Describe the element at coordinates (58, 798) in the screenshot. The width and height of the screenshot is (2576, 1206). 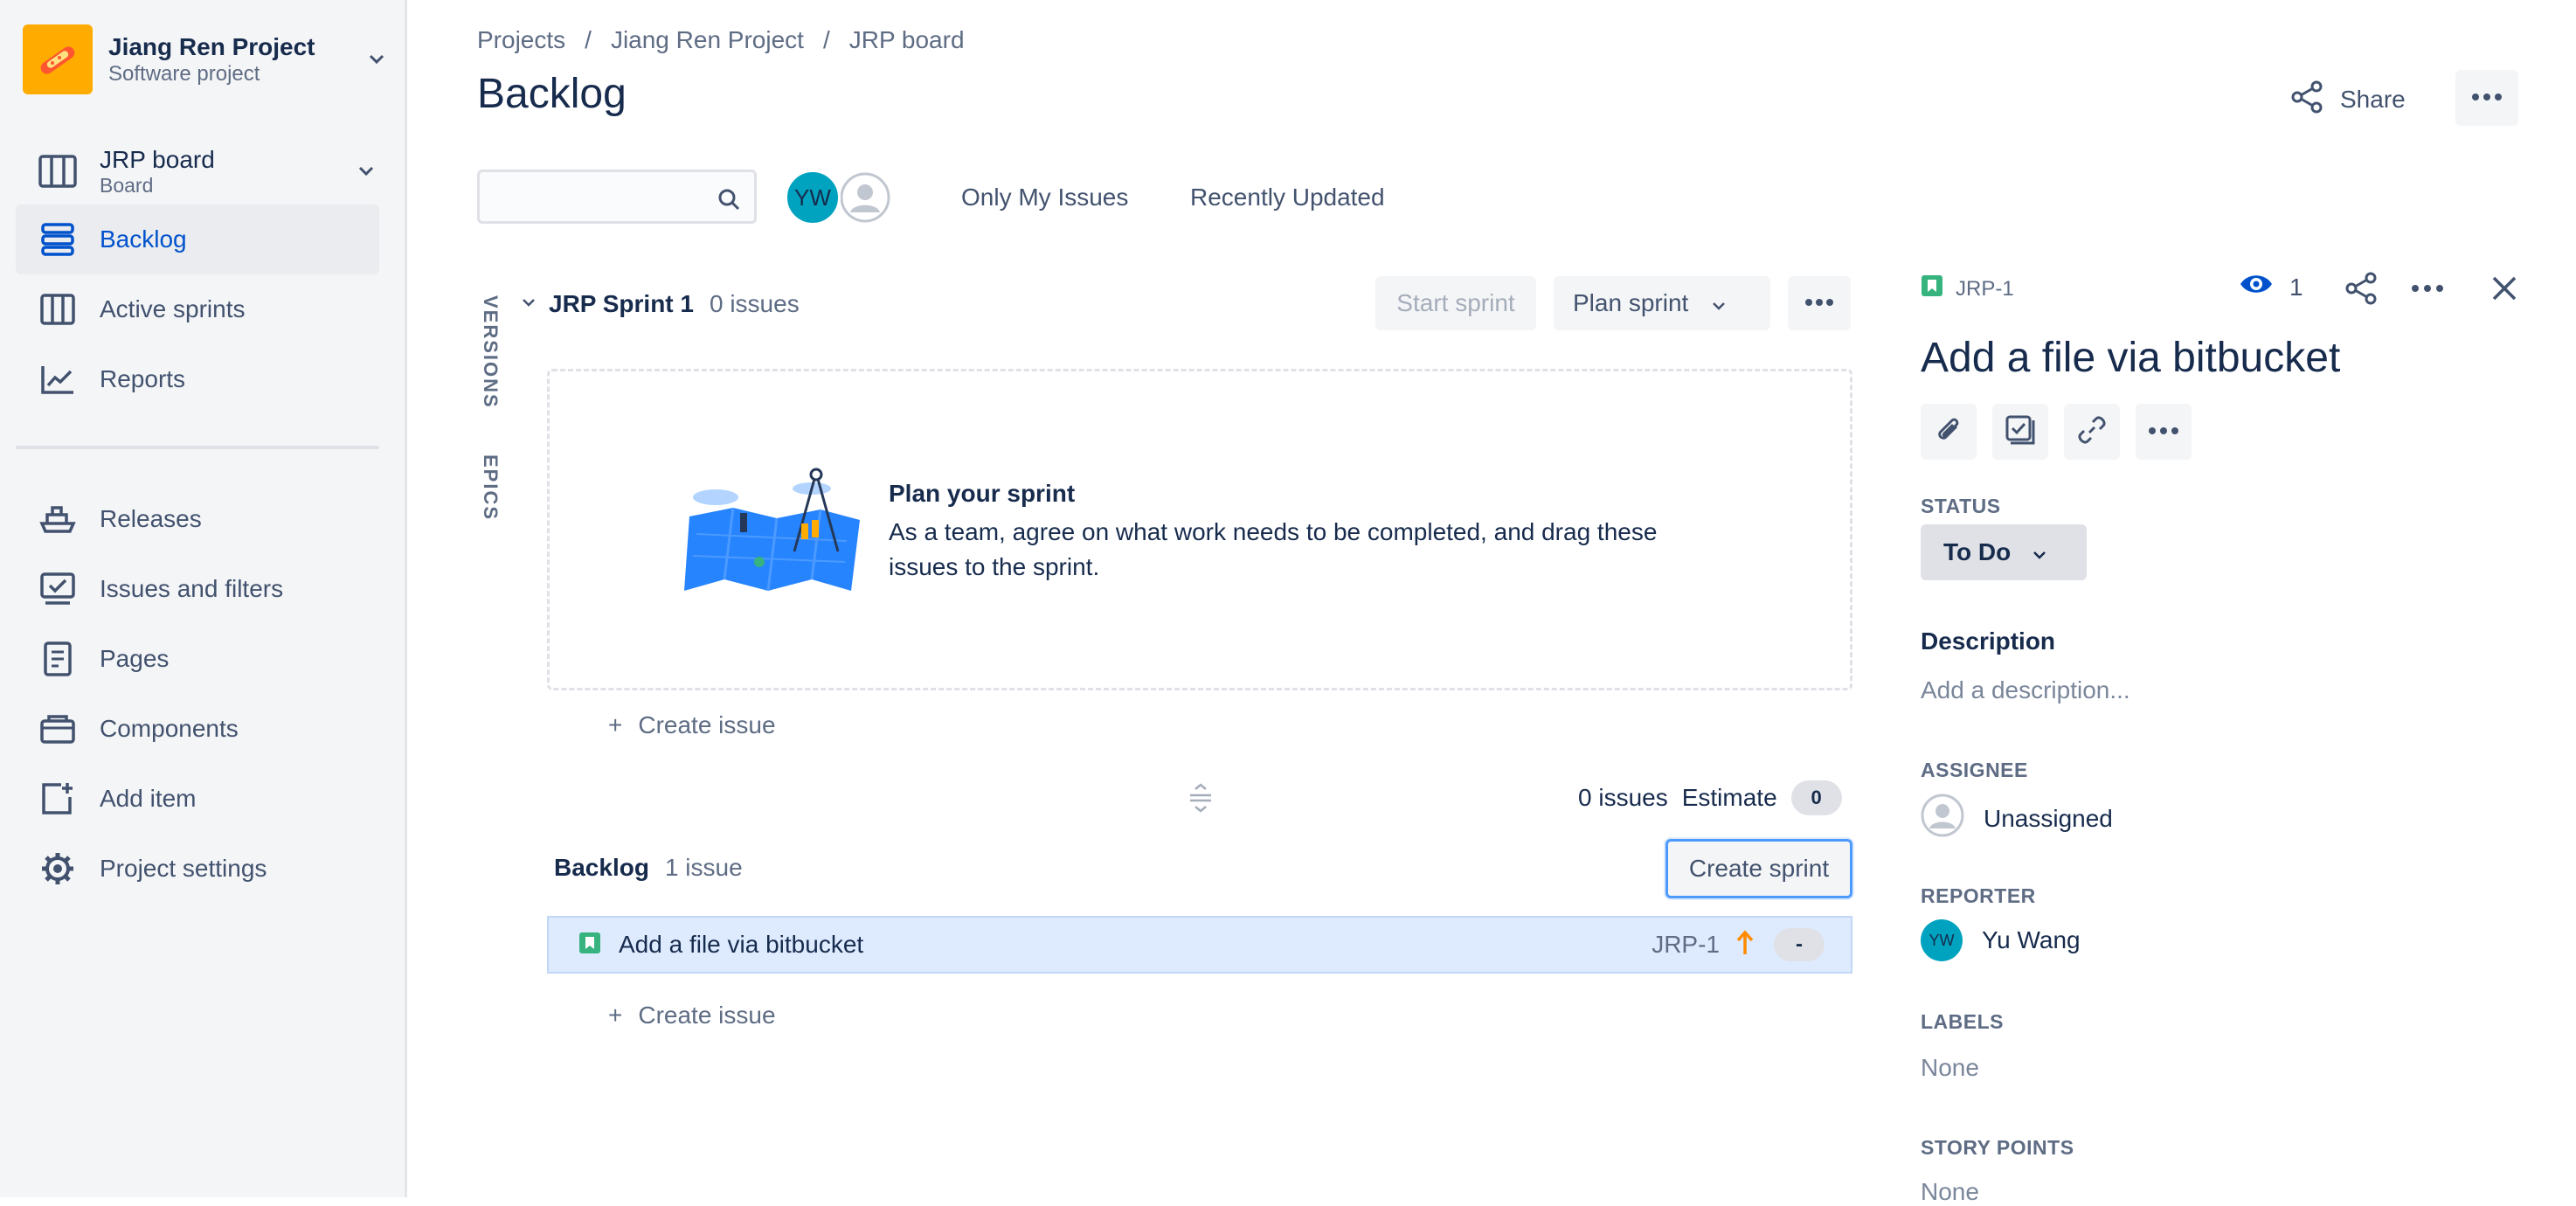
I see `add-item-icon` at that location.